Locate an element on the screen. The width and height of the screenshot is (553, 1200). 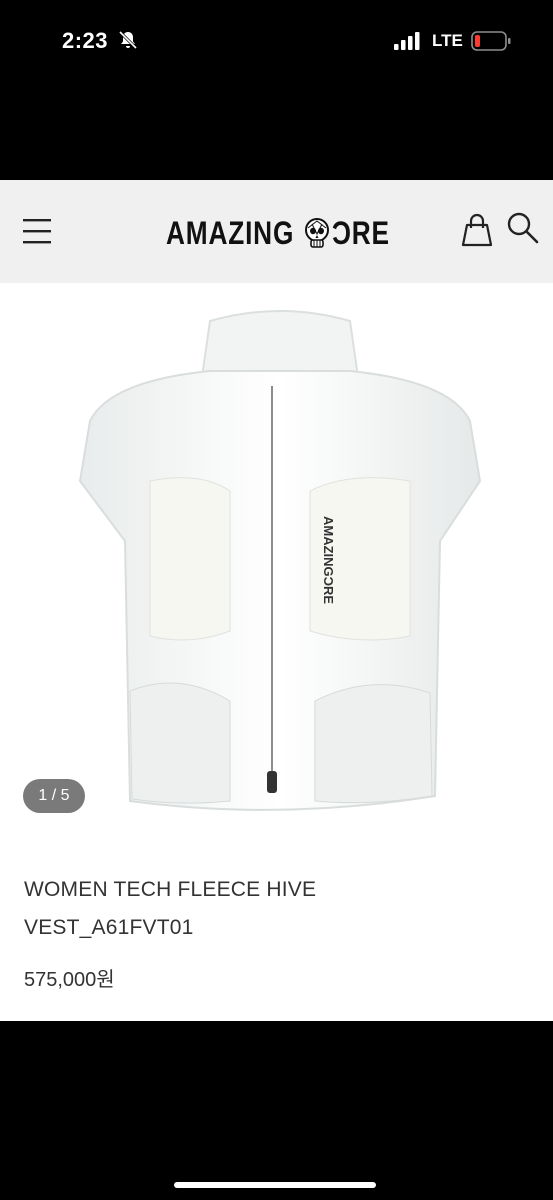
skull-icon is located at coordinates (317, 233).